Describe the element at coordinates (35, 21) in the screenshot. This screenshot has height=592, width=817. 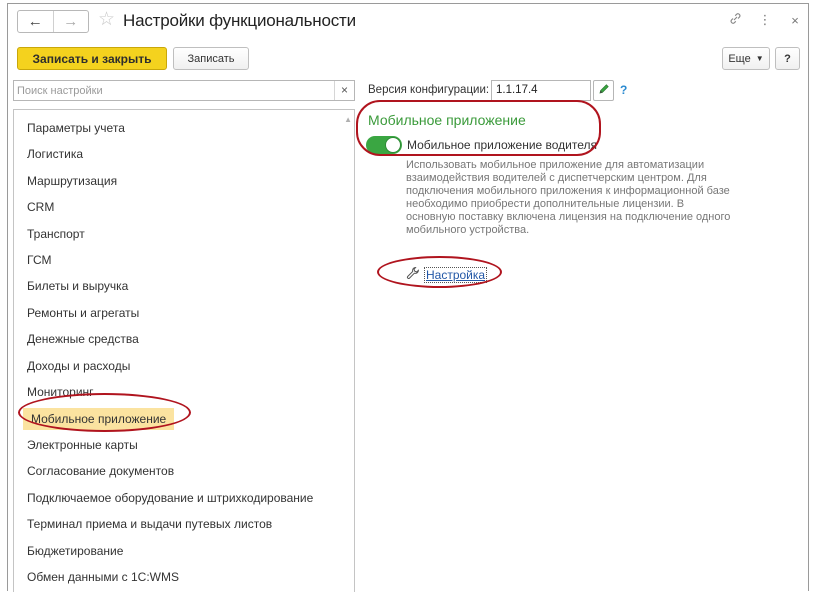
I see `arrow-left-icon: ←` at that location.